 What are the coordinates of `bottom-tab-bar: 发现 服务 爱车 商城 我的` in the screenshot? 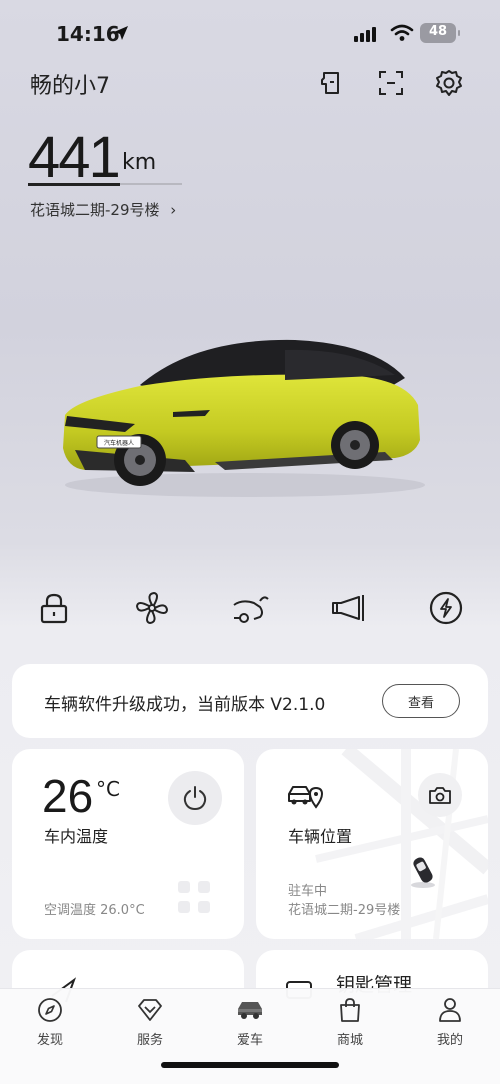 It's located at (250, 1036).